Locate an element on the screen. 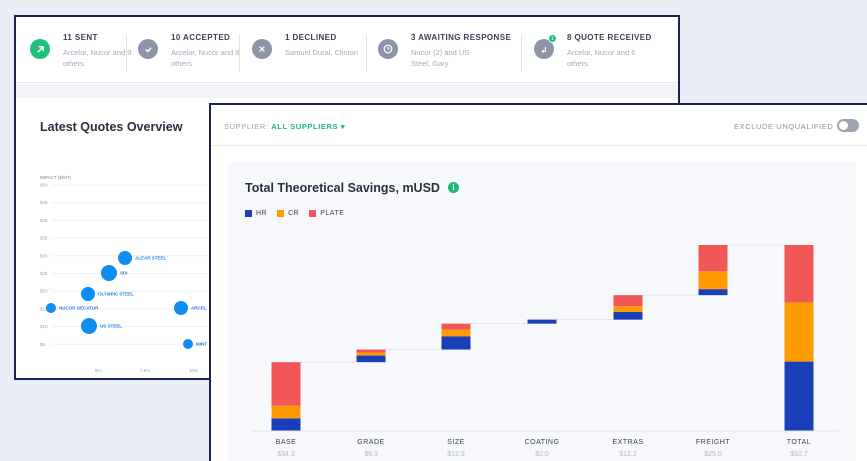 This screenshot has width=867, height=461. overview-title: Latest Quotes Overview is located at coordinates (111, 127).